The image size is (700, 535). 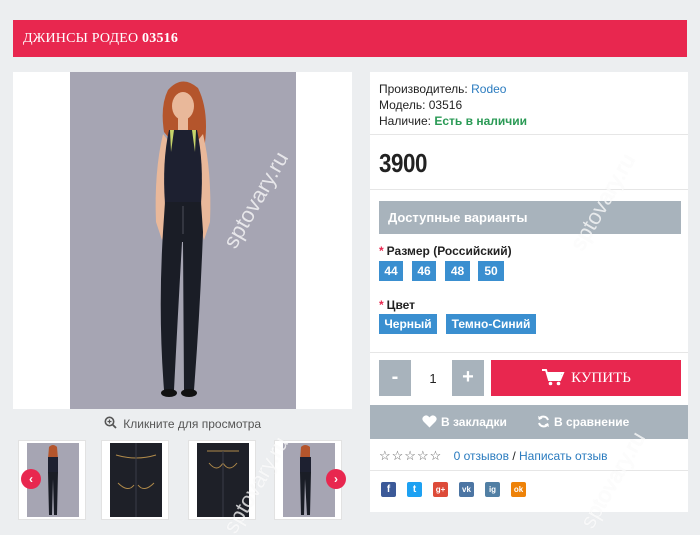 What do you see at coordinates (481, 456) in the screenshot?
I see `reviews-count-link: 0 отзывов` at bounding box center [481, 456].